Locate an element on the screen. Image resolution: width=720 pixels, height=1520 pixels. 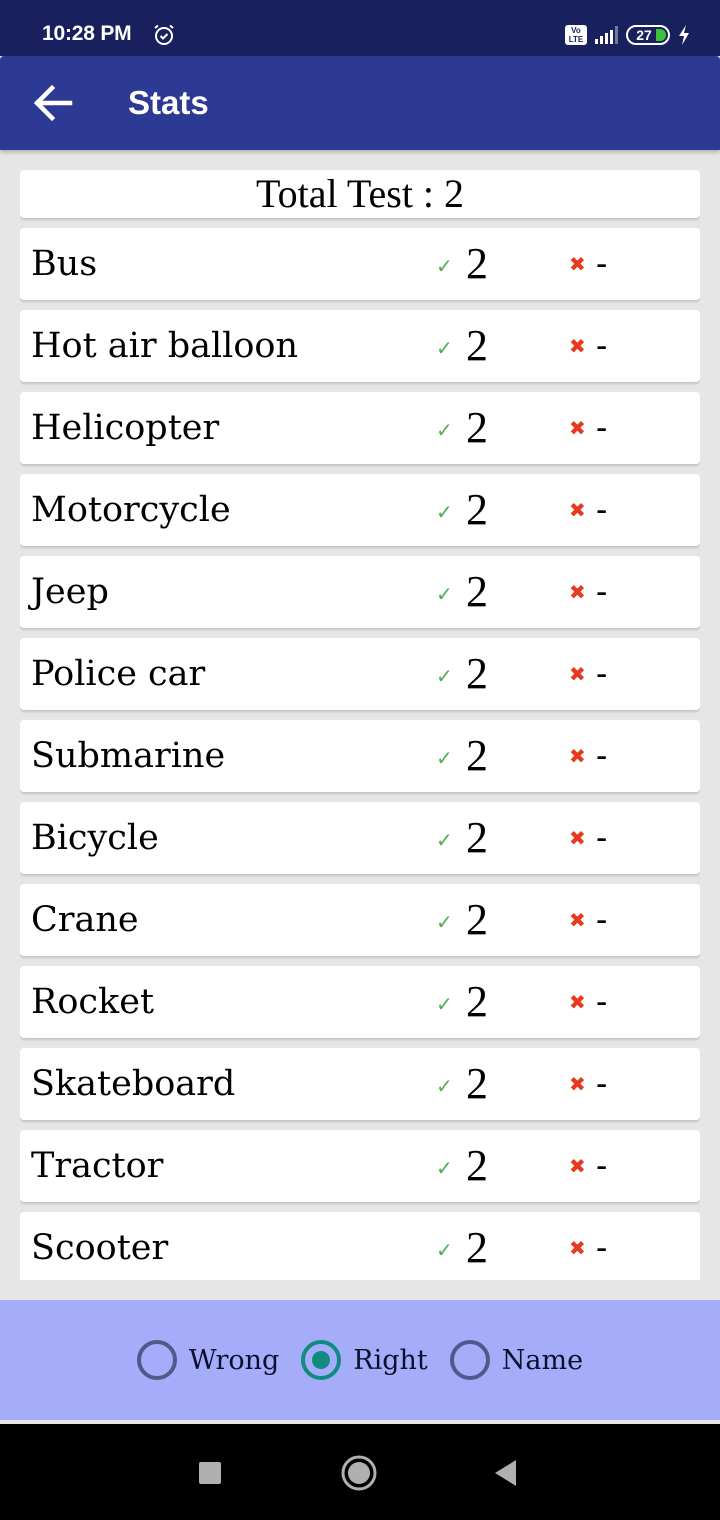
item-name: Skateboard is located at coordinates (133, 1084).